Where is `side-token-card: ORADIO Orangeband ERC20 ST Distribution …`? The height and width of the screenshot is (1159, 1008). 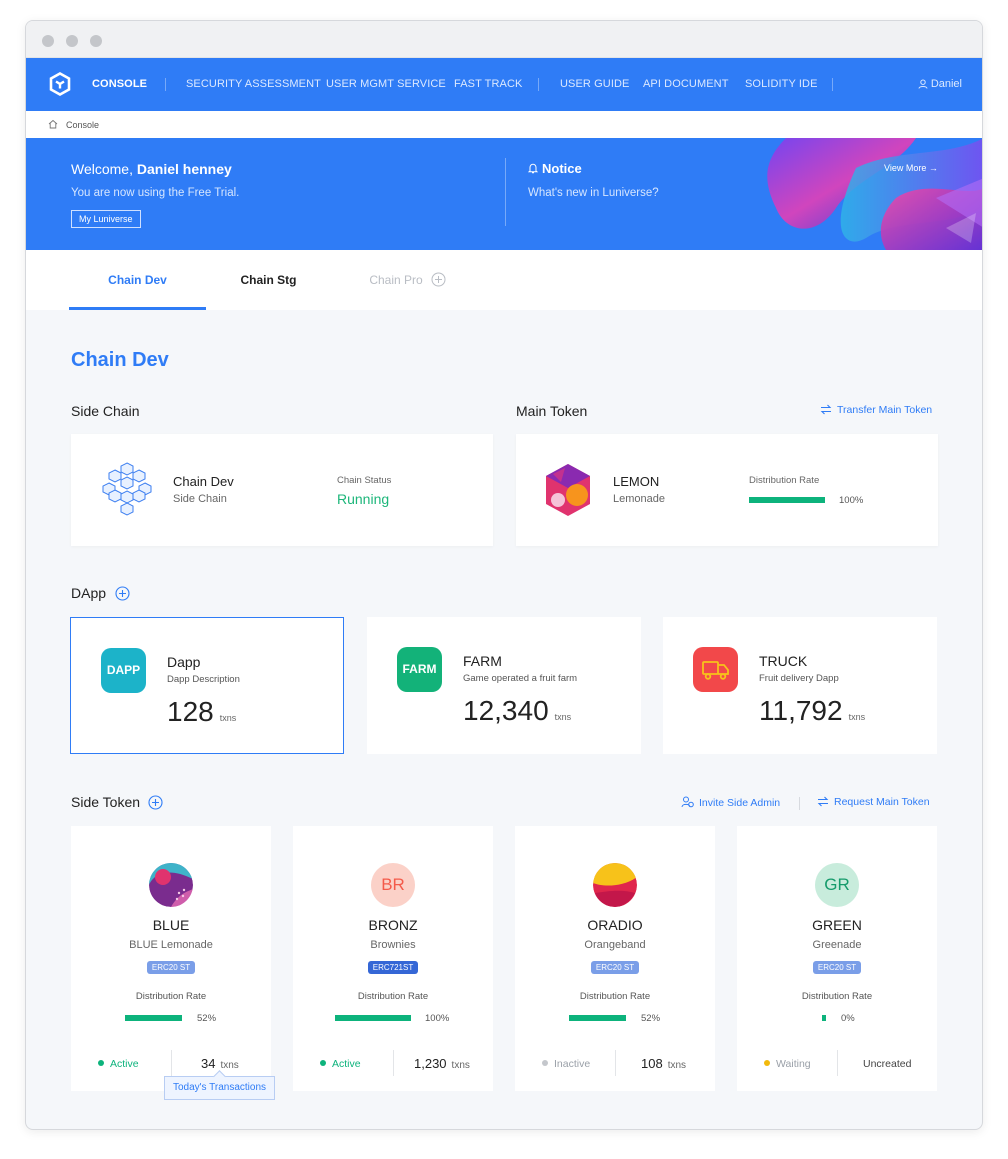
side-token-card: ORADIO Orangeband ERC20 ST Distribution … is located at coordinates (615, 958).